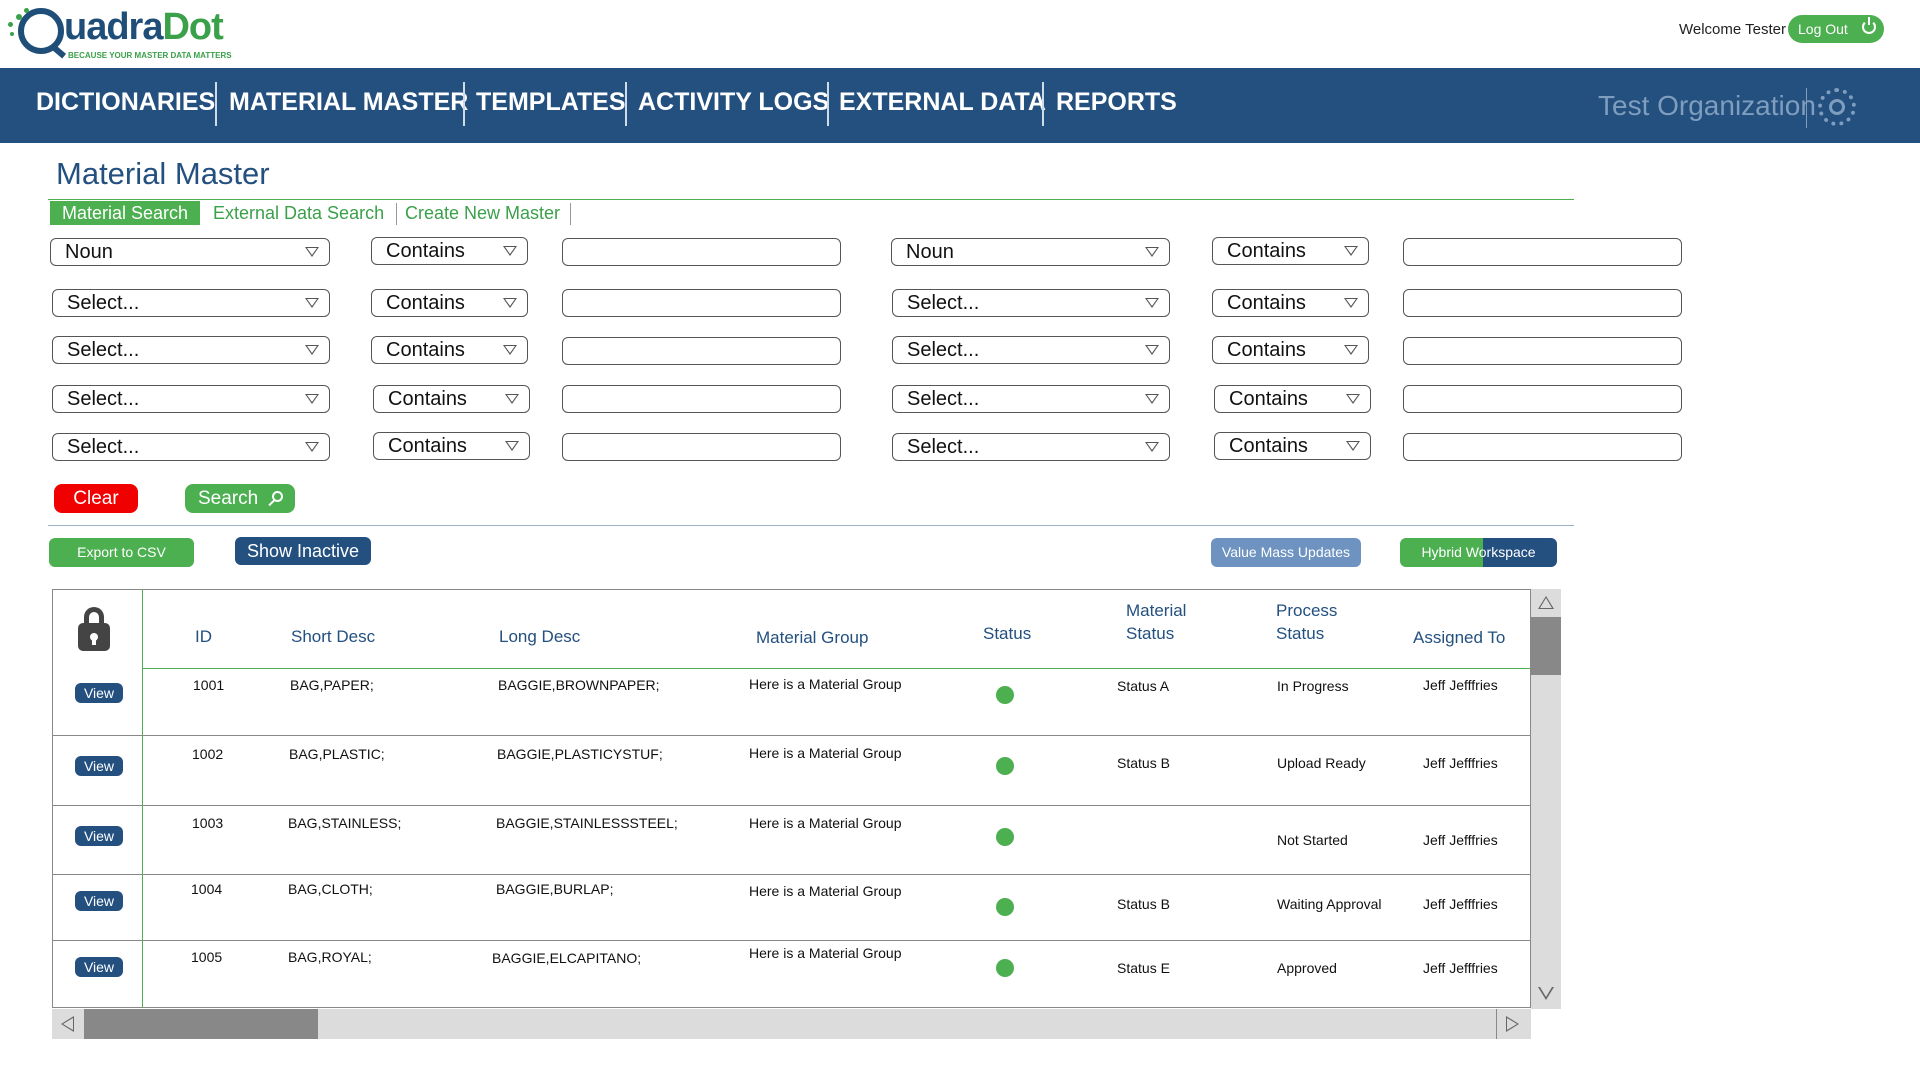  Describe the element at coordinates (1007, 633) in the screenshot. I see `column-header-status: Status` at that location.